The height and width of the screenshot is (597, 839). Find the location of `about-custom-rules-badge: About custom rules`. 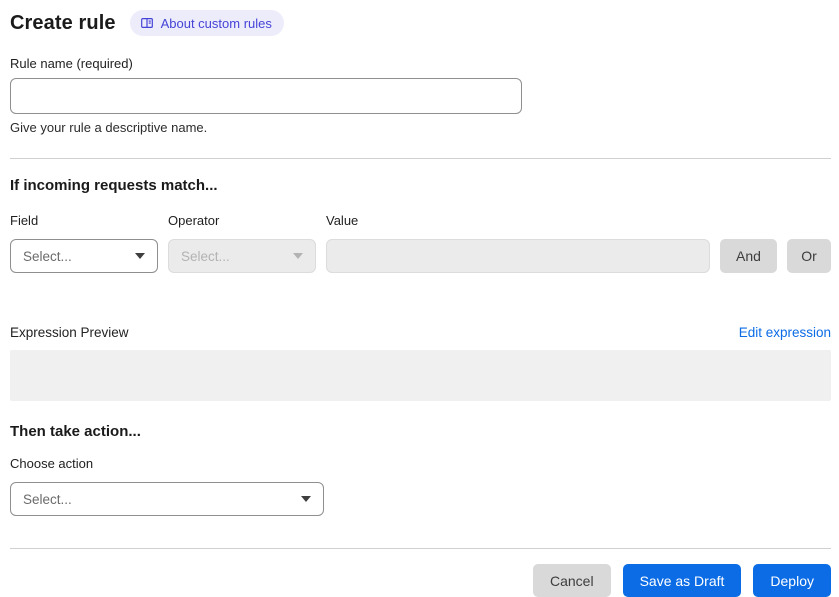

about-custom-rules-badge: About custom rules is located at coordinates (206, 23).